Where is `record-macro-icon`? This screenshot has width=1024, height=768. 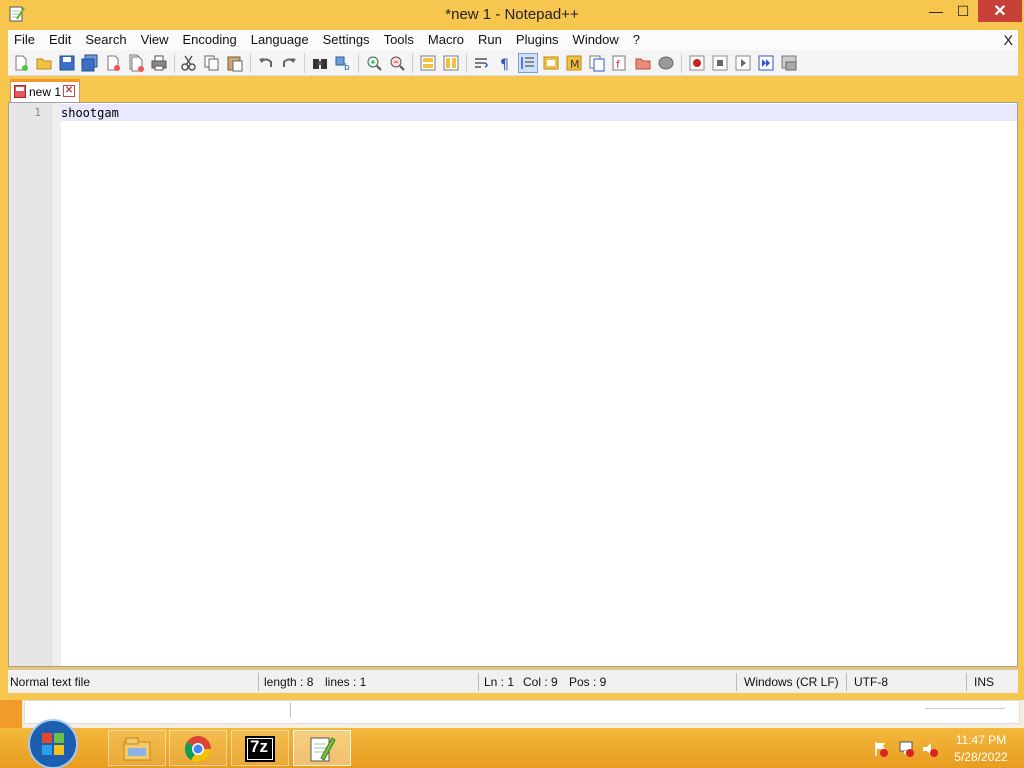 record-macro-icon is located at coordinates (697, 63).